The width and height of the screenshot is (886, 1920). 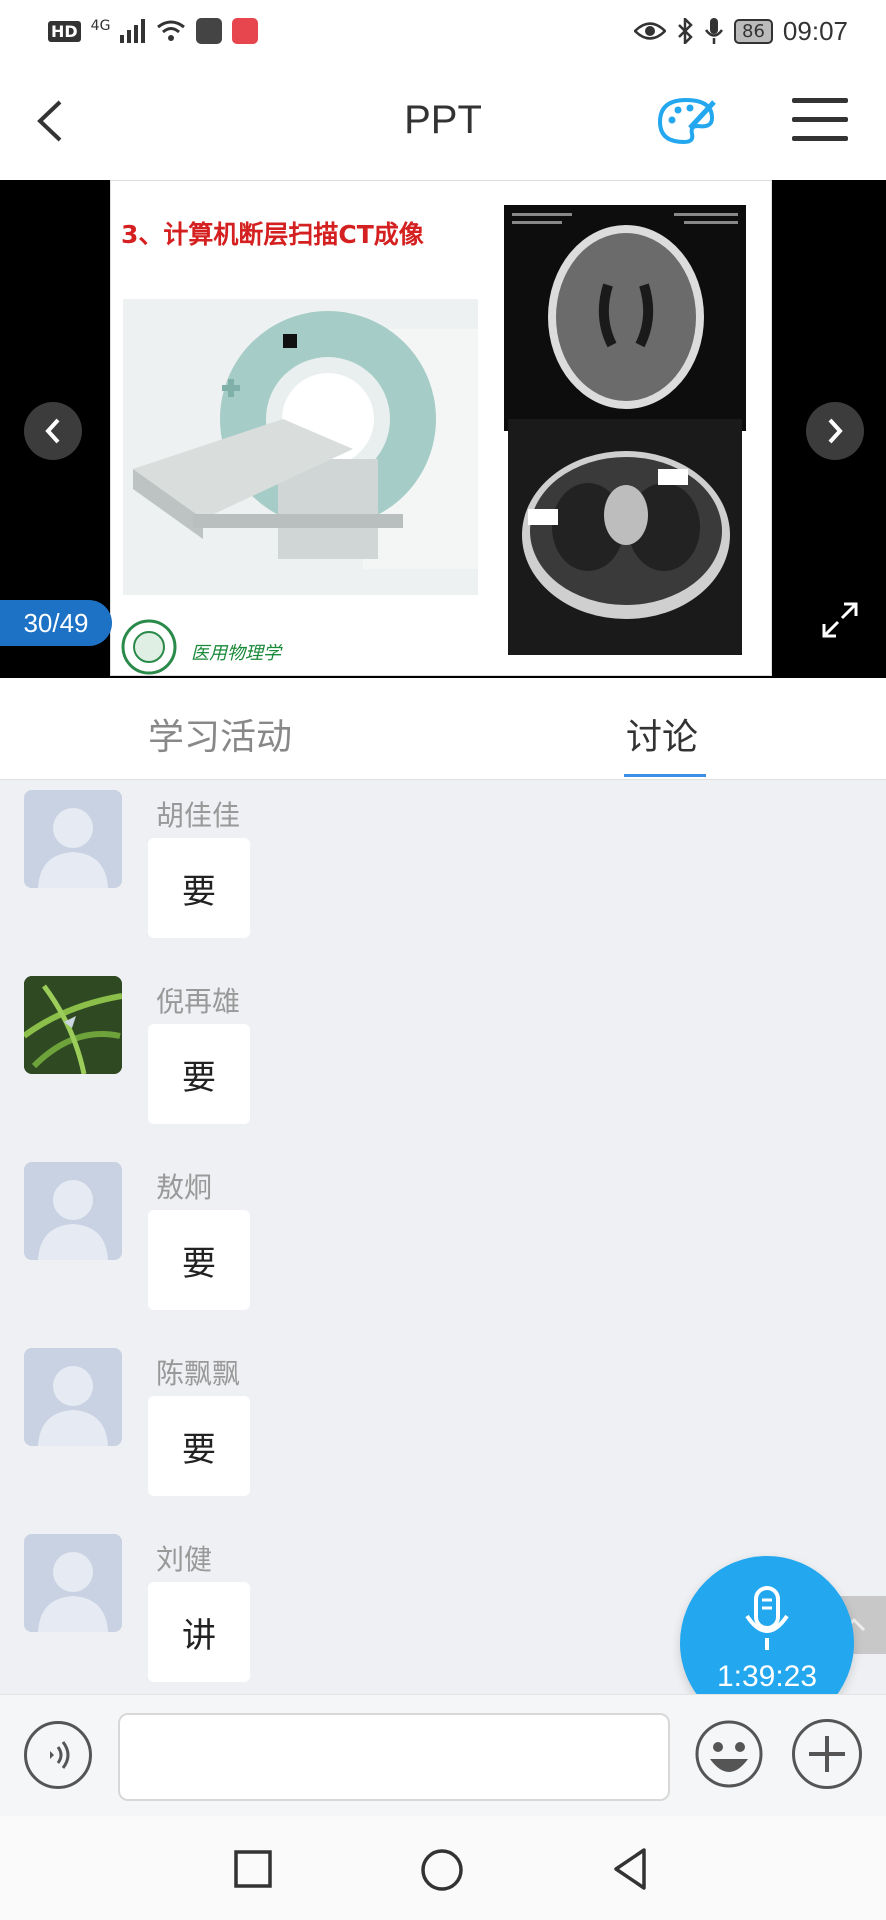 I want to click on chevron-right-icon, so click(x=835, y=431).